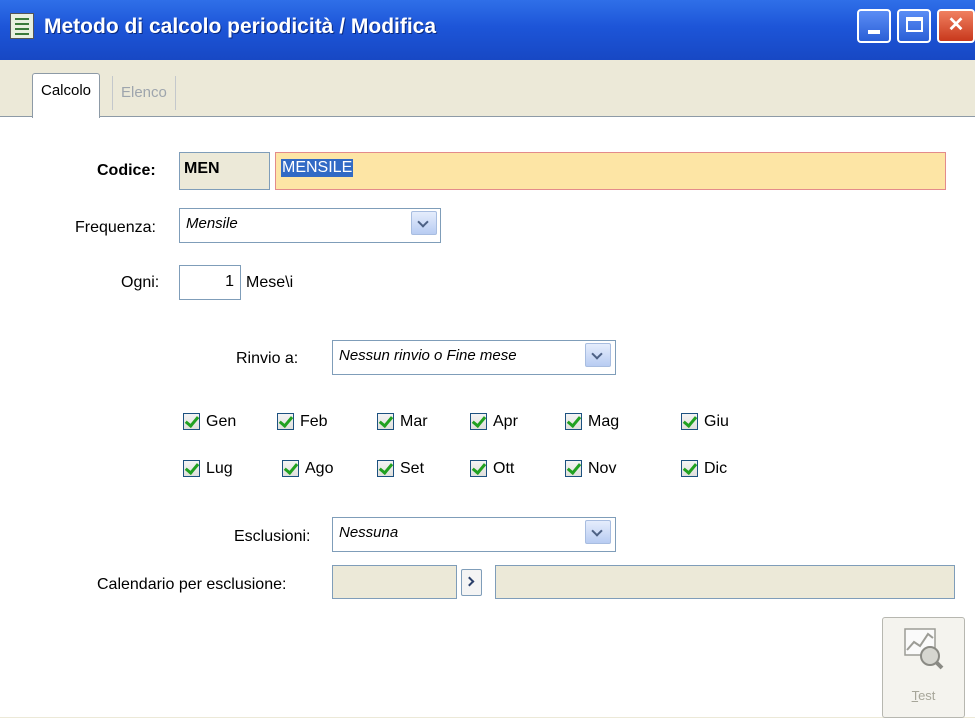  What do you see at coordinates (385, 468) in the screenshot?
I see `month-checkbox-set` at bounding box center [385, 468].